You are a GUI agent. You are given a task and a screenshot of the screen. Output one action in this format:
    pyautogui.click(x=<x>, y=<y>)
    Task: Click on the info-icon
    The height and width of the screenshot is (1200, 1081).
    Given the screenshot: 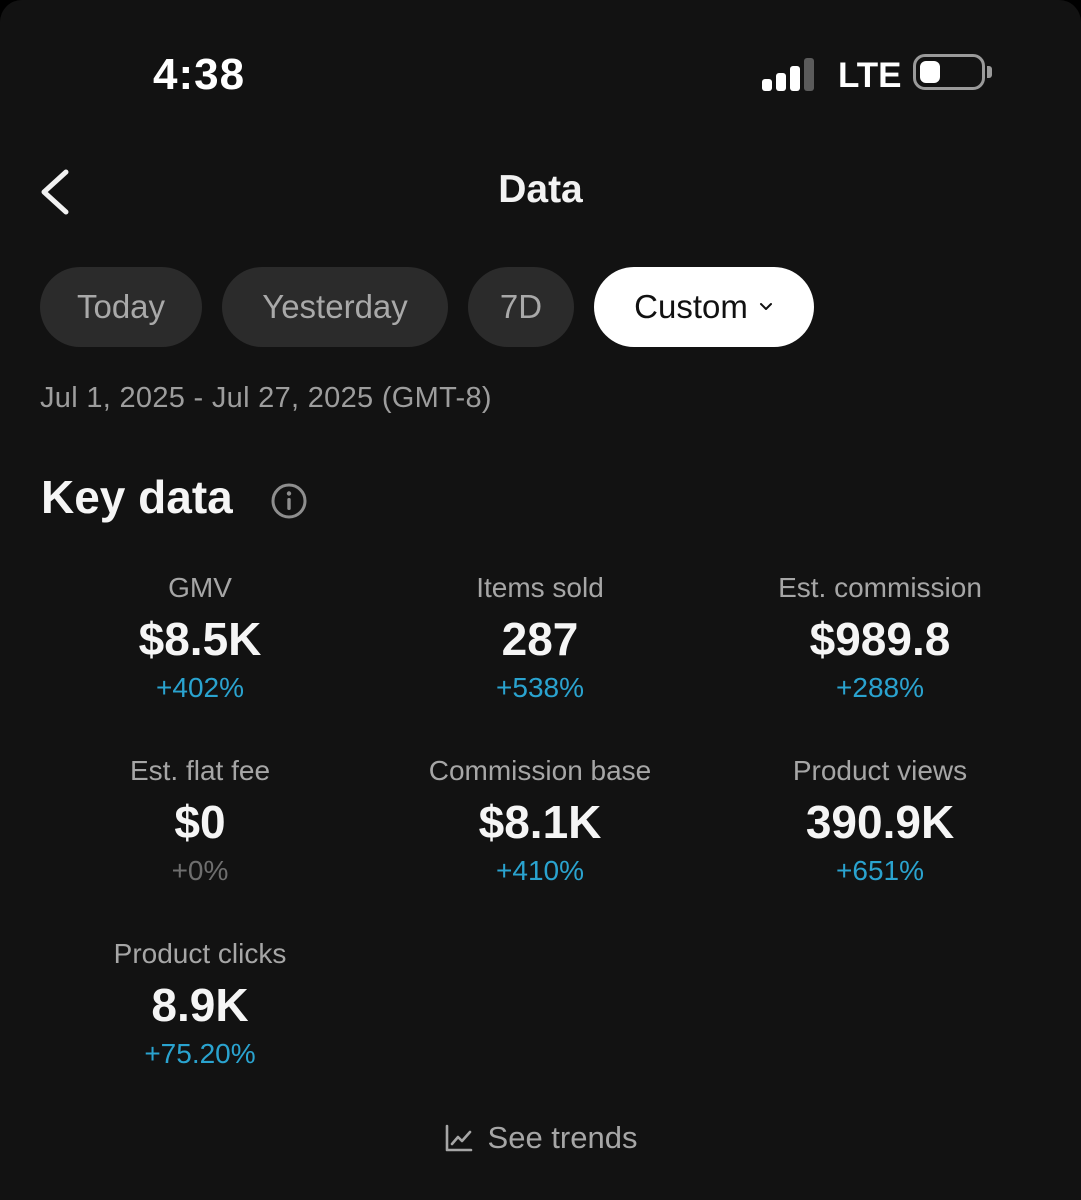 What is the action you would take?
    pyautogui.click(x=289, y=501)
    